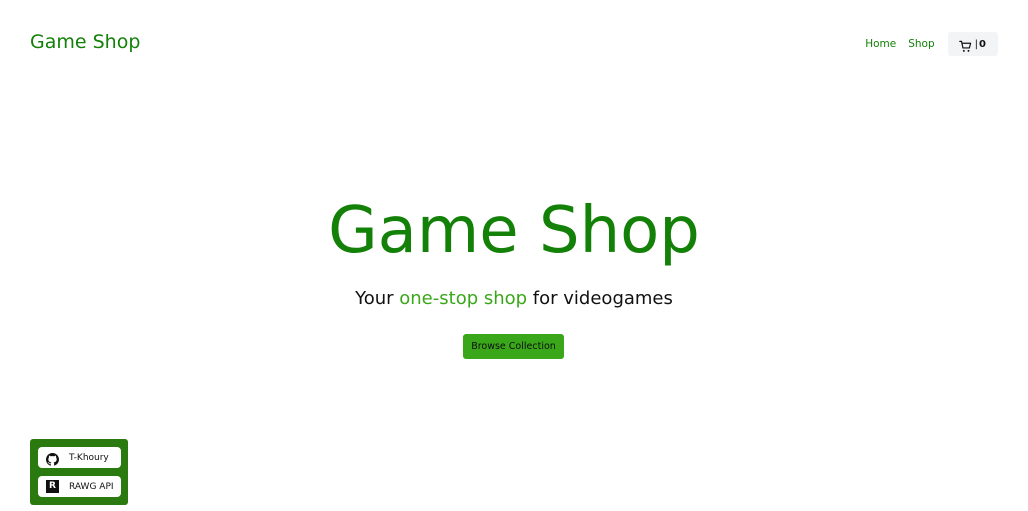 The image size is (1028, 511). Describe the element at coordinates (880, 44) in the screenshot. I see `nav-home-link: Home` at that location.